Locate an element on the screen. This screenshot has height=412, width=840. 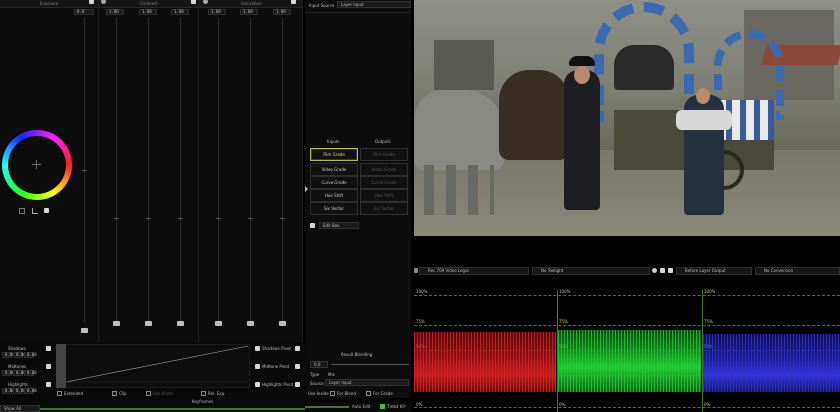
for-blend-checkbox is located at coordinates (332, 393).